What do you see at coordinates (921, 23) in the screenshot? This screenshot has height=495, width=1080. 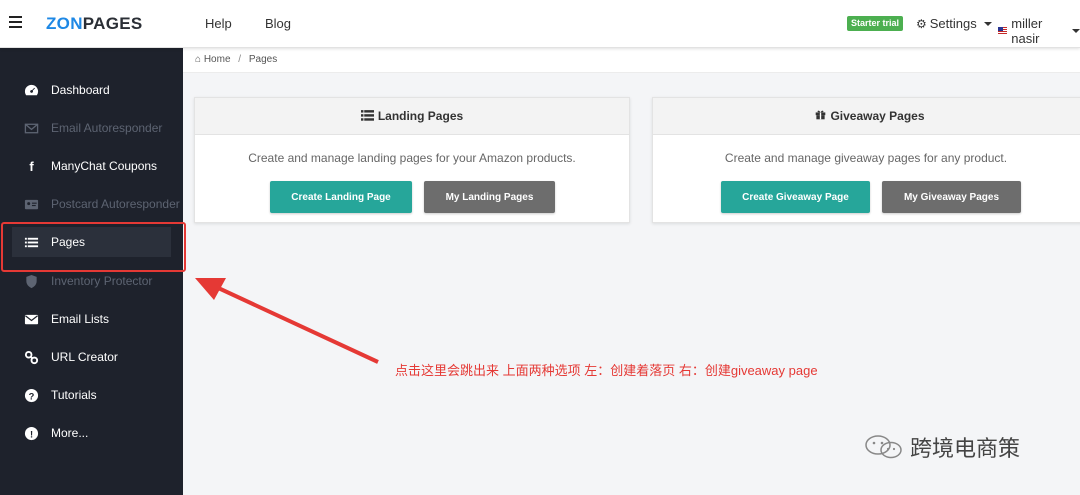 I see `gear-icon: ⚙` at bounding box center [921, 23].